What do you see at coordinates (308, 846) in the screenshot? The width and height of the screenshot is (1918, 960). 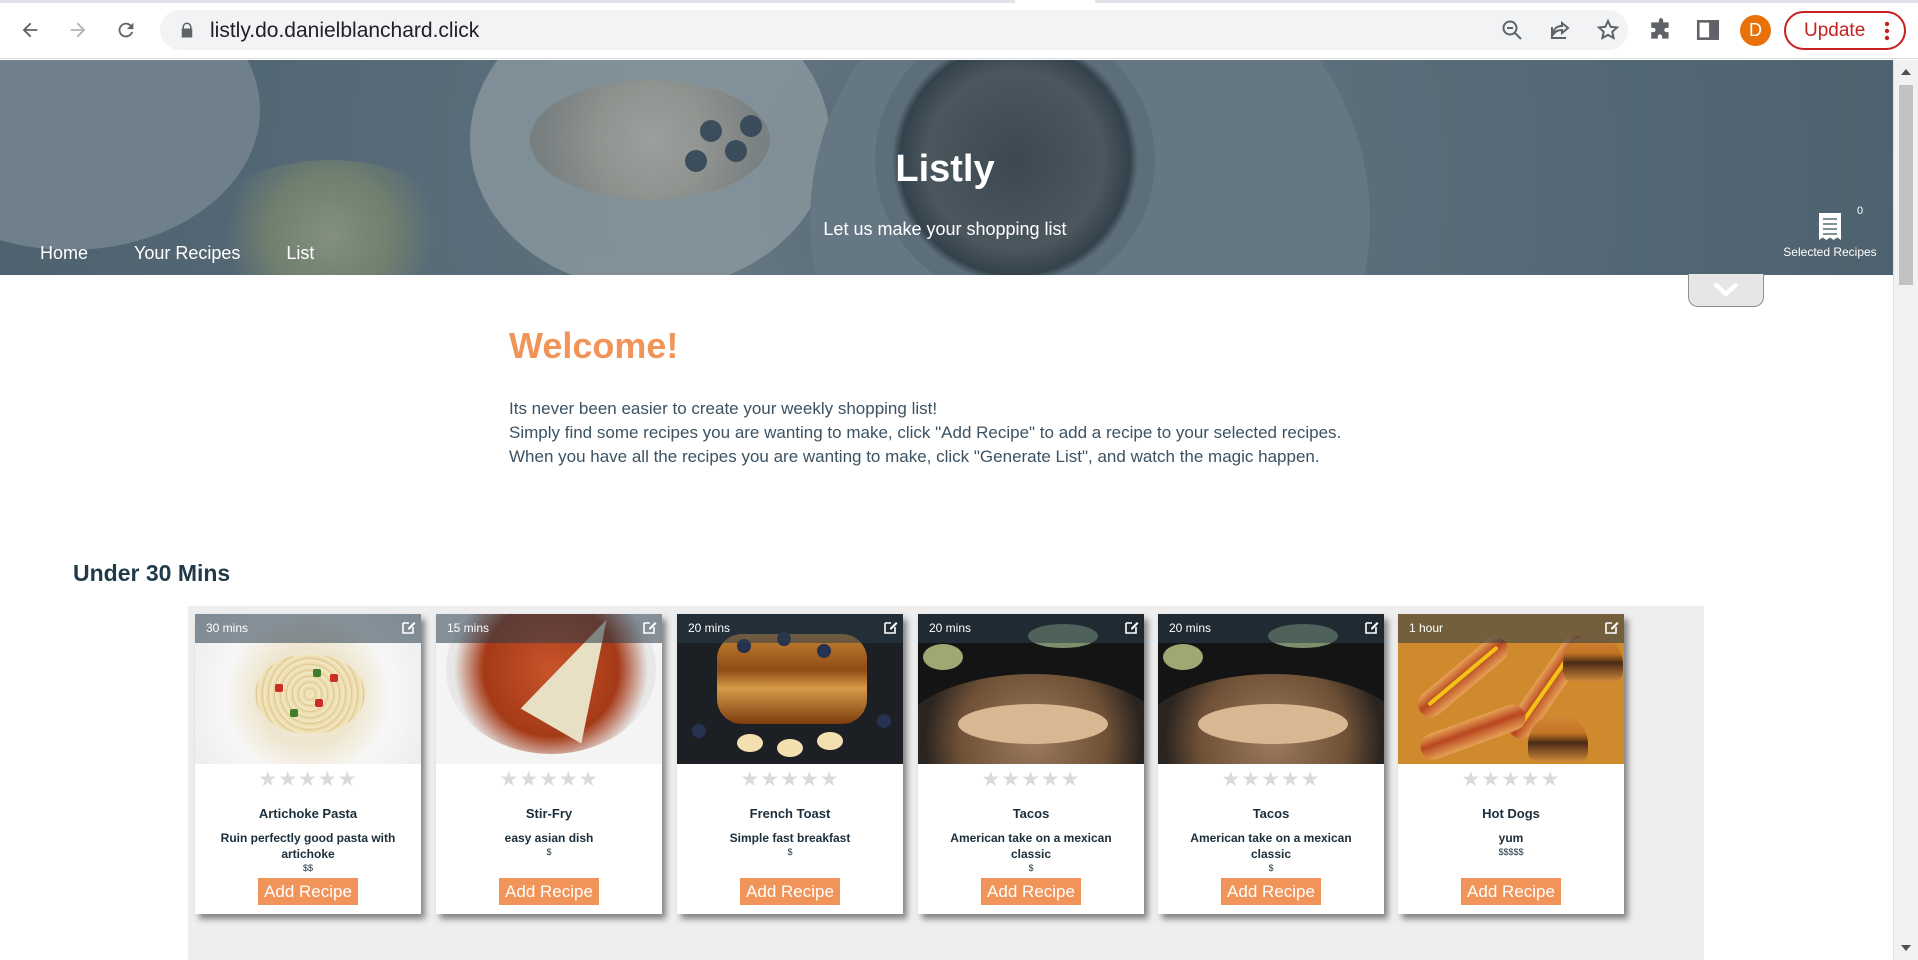 I see `recipe-description-text: Ruin perfectly good pasta with artichoke` at bounding box center [308, 846].